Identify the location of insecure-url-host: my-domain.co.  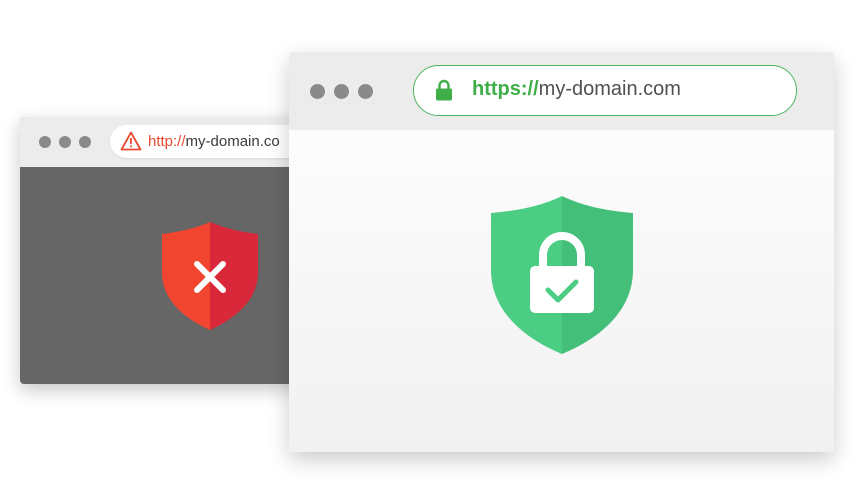
(232, 141).